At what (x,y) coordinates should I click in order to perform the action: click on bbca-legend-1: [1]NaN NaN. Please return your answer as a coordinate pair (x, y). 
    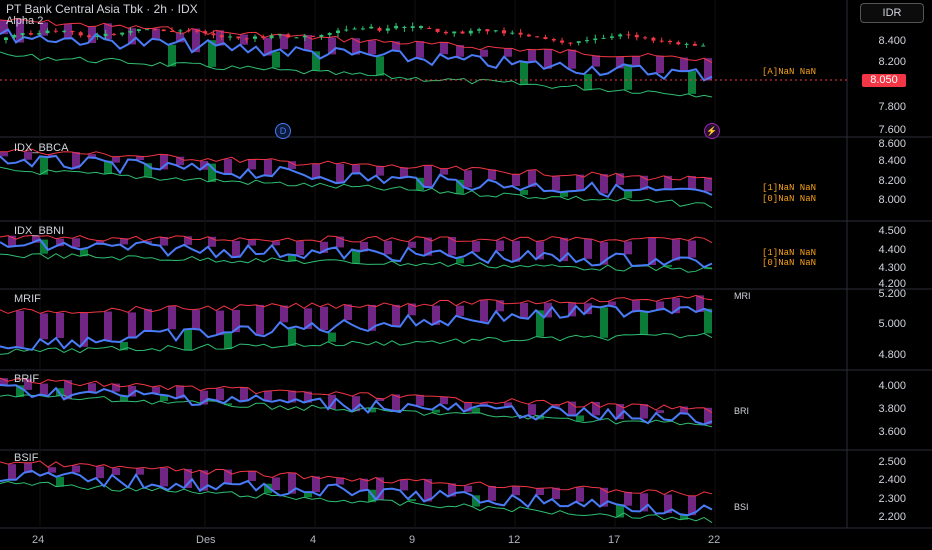
    Looking at the image, I should click on (789, 188).